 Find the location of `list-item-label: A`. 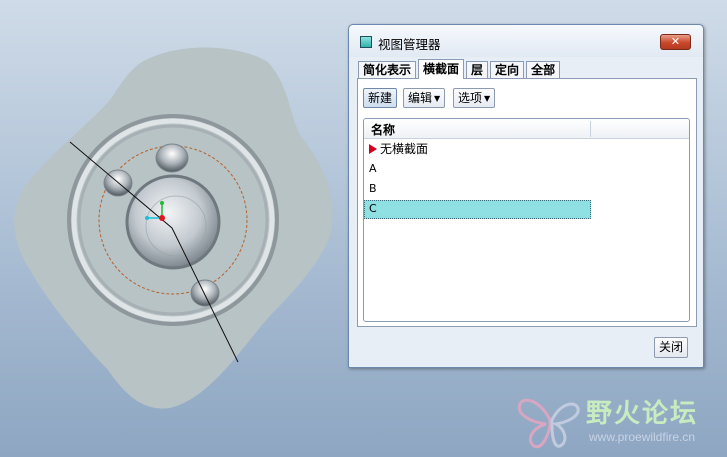

list-item-label: A is located at coordinates (373, 168).